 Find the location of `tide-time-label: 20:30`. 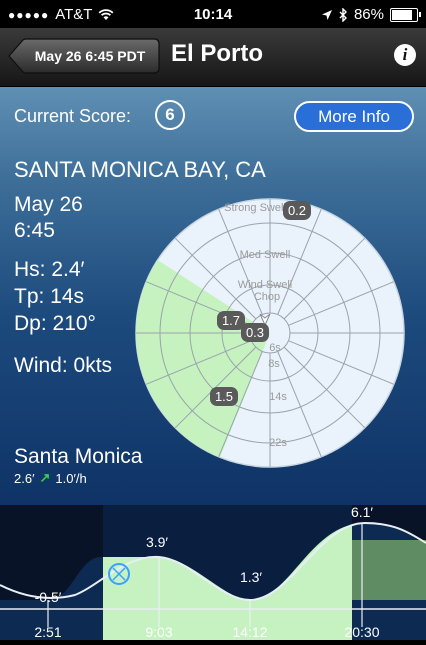

tide-time-label: 20:30 is located at coordinates (361, 632).